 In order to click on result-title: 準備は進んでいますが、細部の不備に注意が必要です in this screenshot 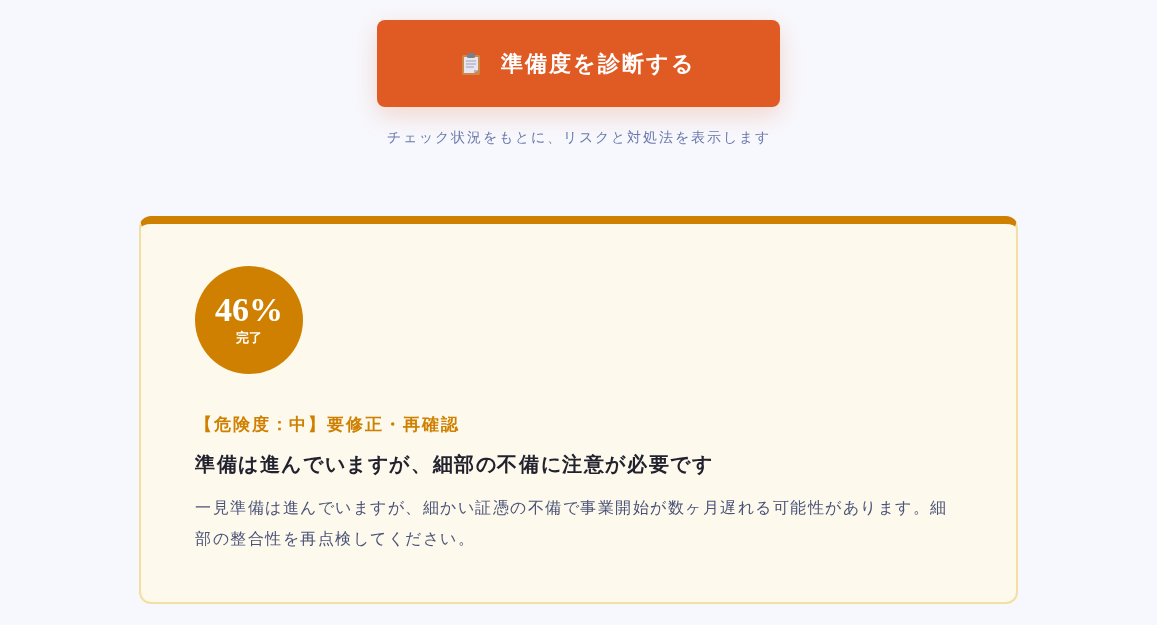, I will do `click(454, 464)`.